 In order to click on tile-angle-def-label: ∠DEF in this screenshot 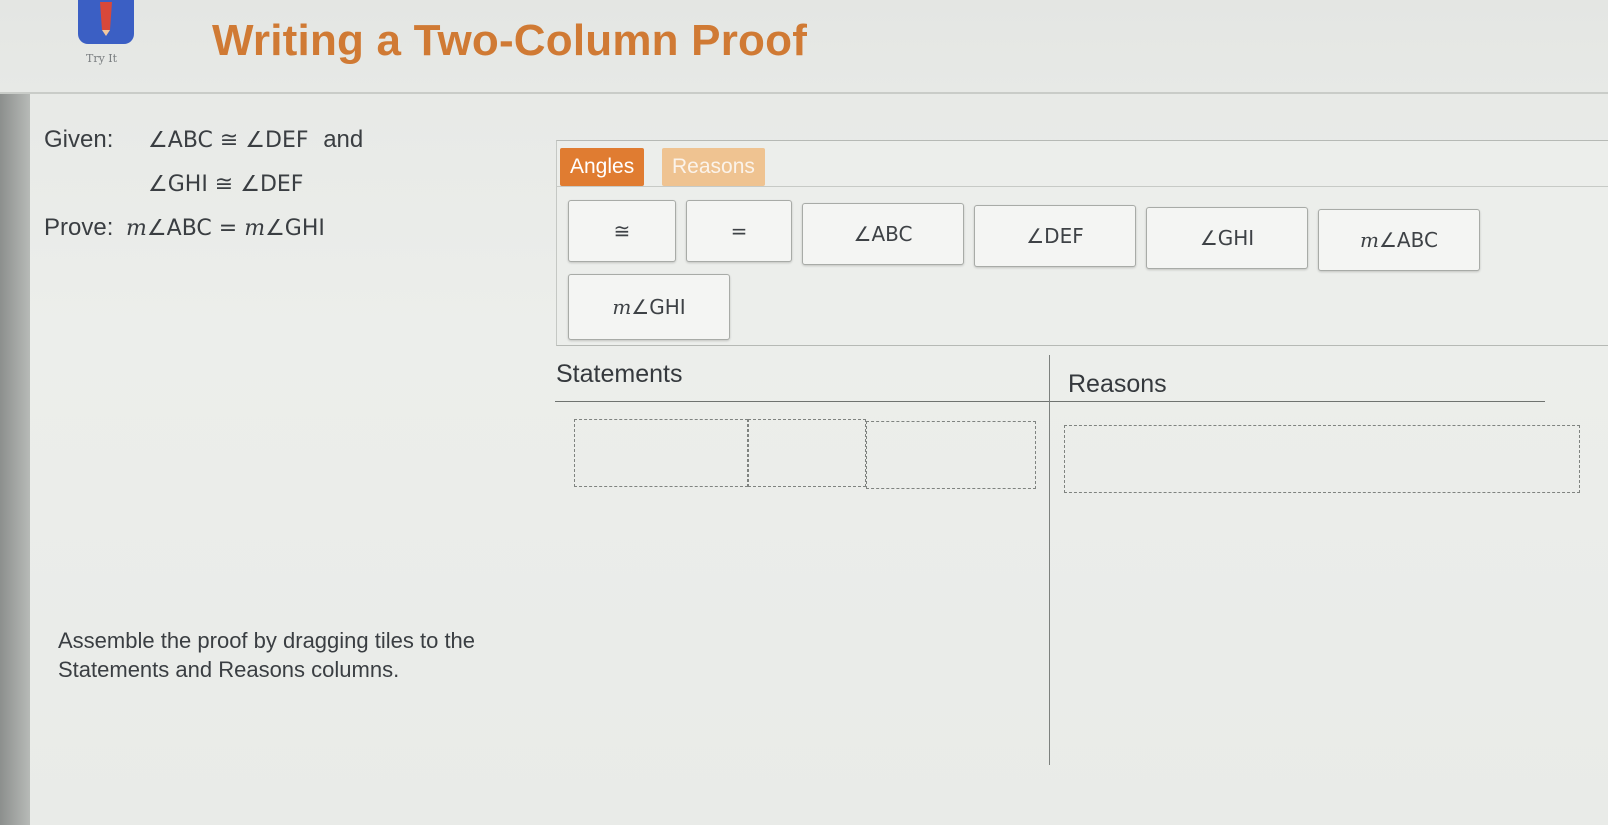, I will do `click(1055, 236)`.